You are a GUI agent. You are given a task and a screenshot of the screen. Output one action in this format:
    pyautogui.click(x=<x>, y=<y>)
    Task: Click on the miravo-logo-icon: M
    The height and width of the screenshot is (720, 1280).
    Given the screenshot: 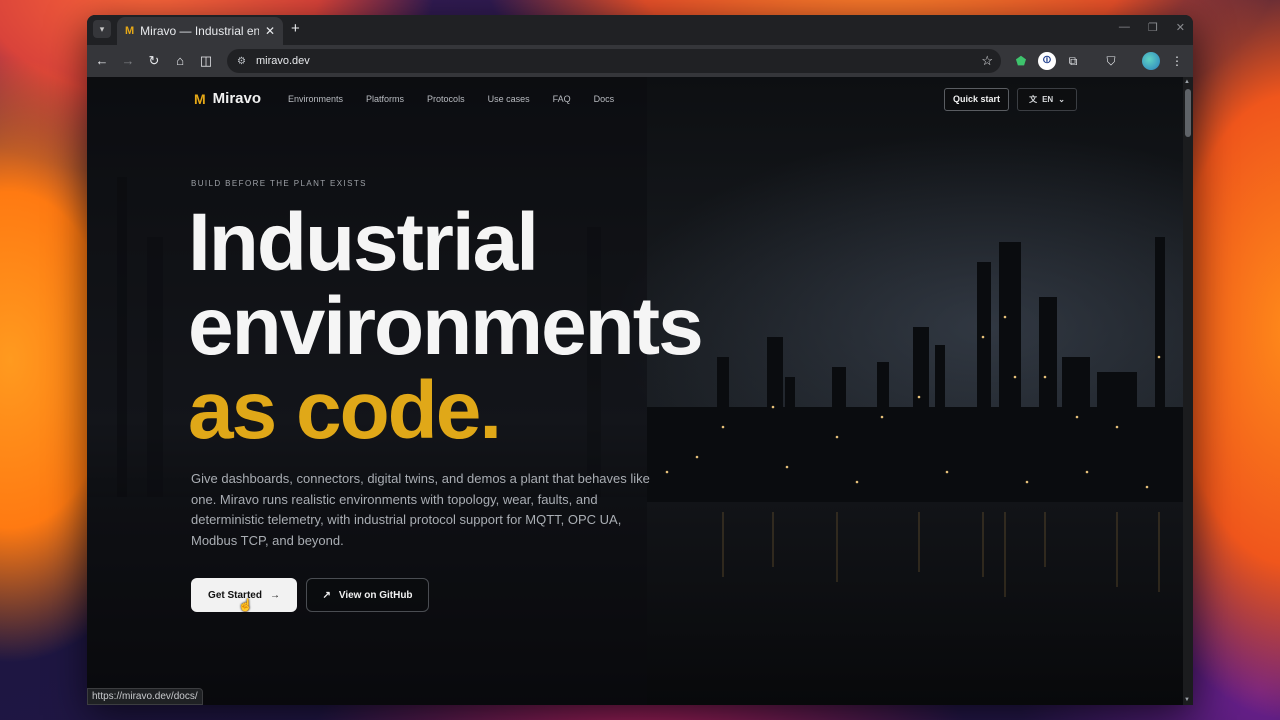 What is the action you would take?
    pyautogui.click(x=200, y=98)
    